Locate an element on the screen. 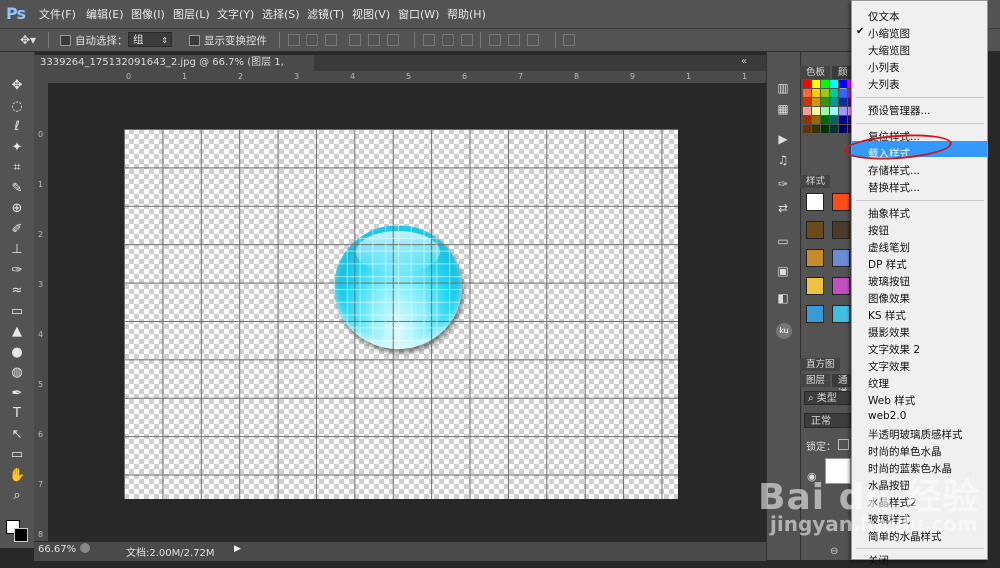  type-tool-icon: T is located at coordinates (17, 414).